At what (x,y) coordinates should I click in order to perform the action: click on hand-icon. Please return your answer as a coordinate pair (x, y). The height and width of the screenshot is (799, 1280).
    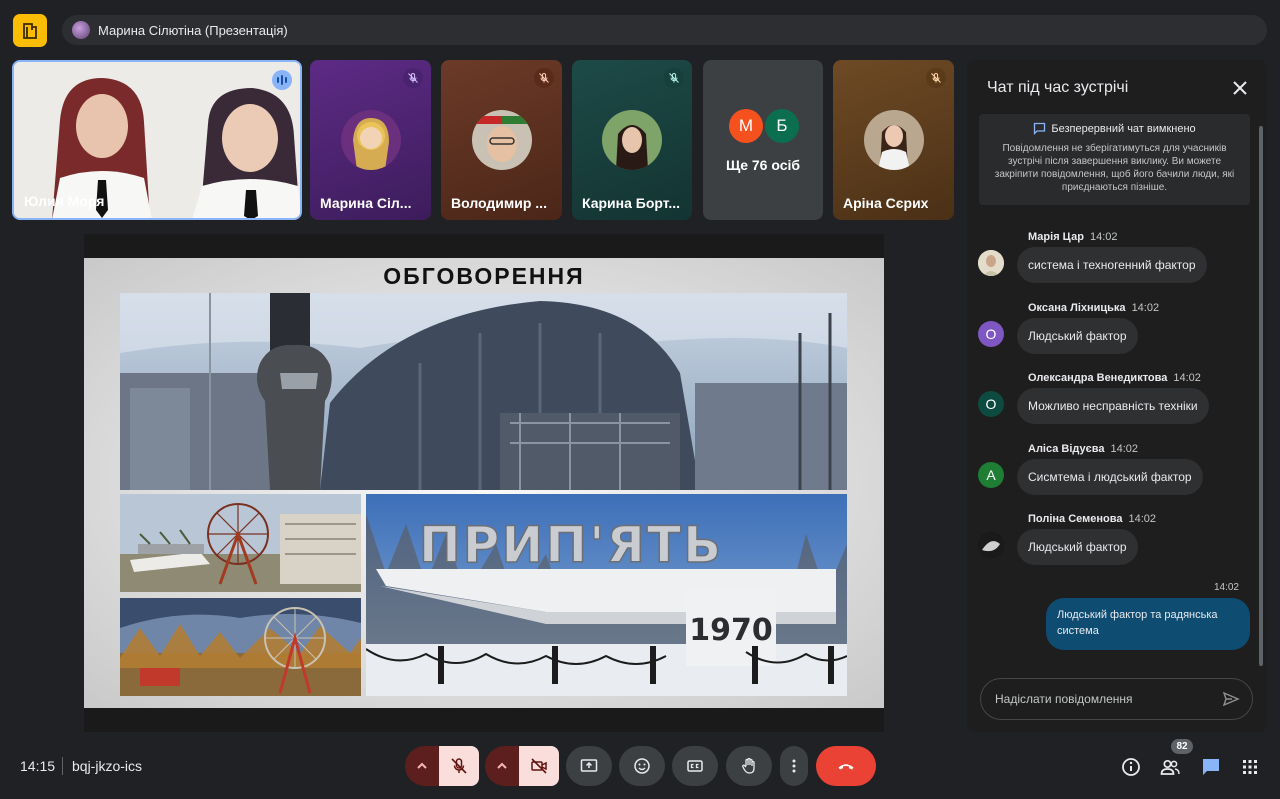
    Looking at the image, I should click on (748, 765).